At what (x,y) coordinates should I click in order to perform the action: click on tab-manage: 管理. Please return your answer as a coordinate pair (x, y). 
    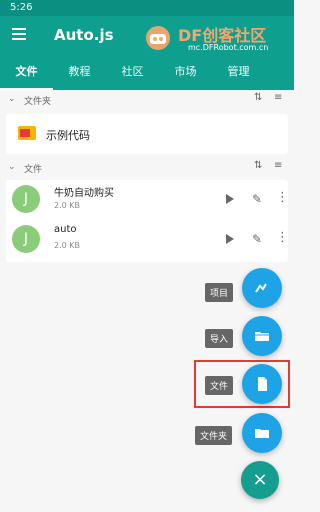
    Looking at the image, I should click on (238, 73).